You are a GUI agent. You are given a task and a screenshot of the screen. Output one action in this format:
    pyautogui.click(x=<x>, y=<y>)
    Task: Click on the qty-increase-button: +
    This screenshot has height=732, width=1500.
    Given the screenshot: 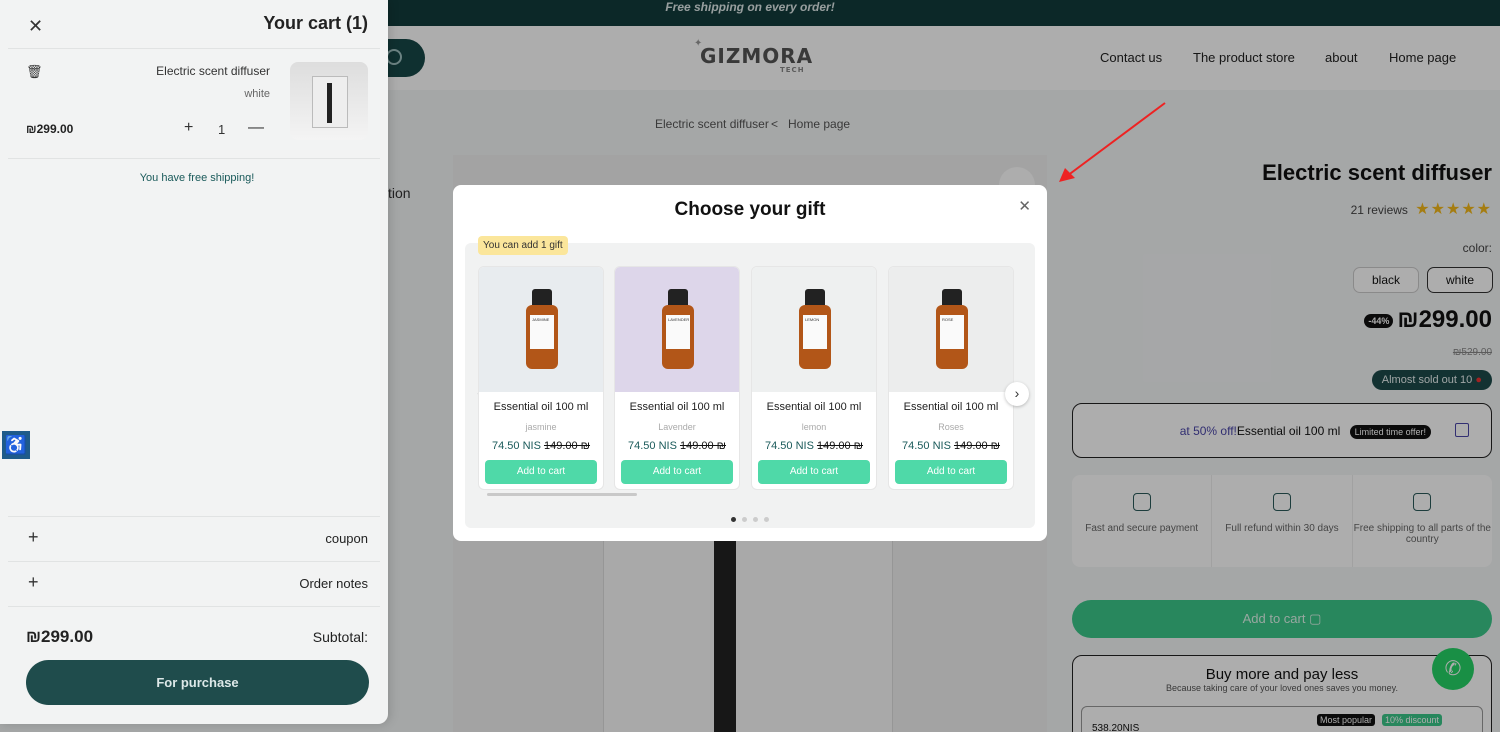 What is the action you would take?
    pyautogui.click(x=188, y=128)
    